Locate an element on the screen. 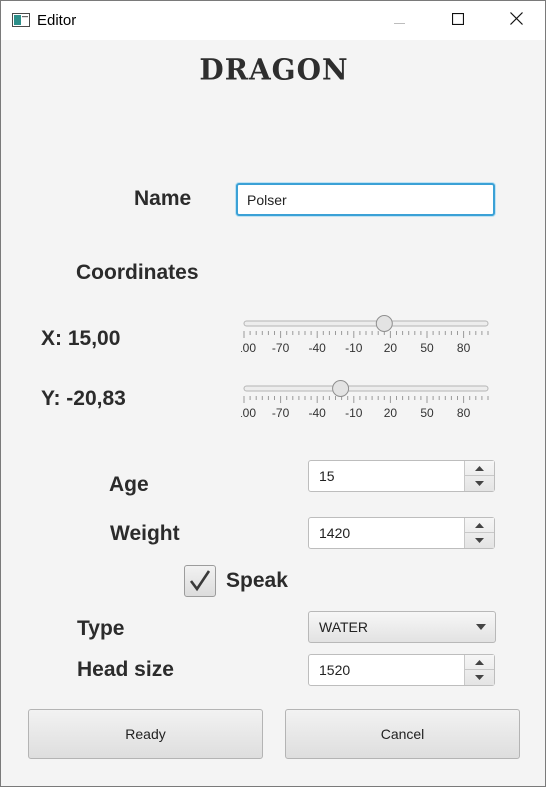 This screenshot has height=787, width=546. x-slider-tick-label: -10 is located at coordinates (354, 348).